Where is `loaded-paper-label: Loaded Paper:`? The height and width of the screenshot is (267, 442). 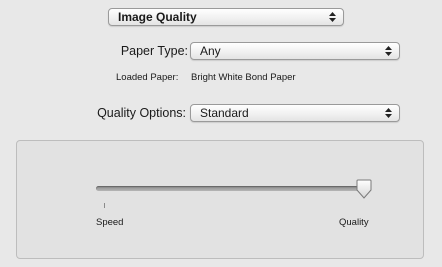 loaded-paper-label: Loaded Paper: is located at coordinates (147, 77).